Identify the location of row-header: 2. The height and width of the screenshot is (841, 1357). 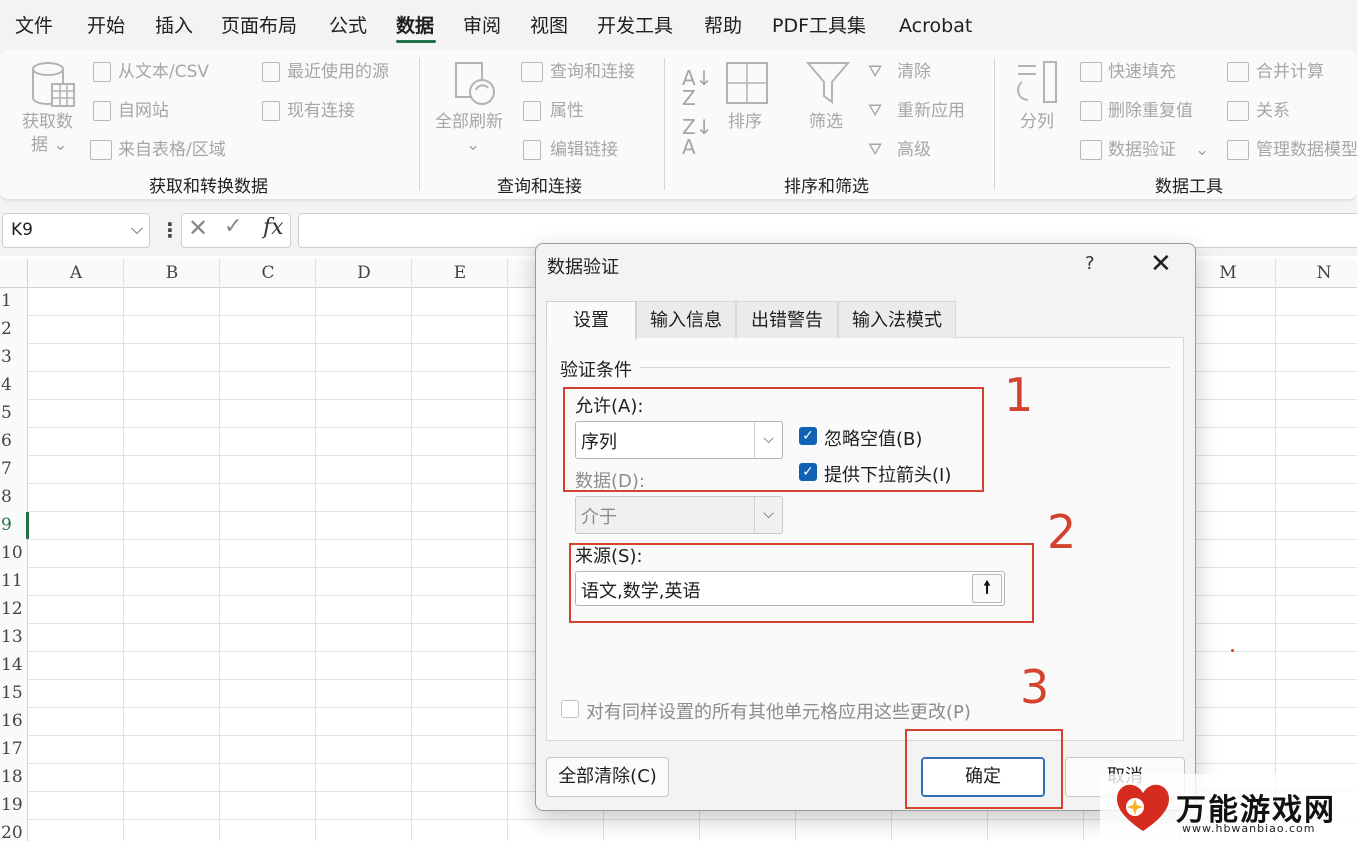
(13, 329).